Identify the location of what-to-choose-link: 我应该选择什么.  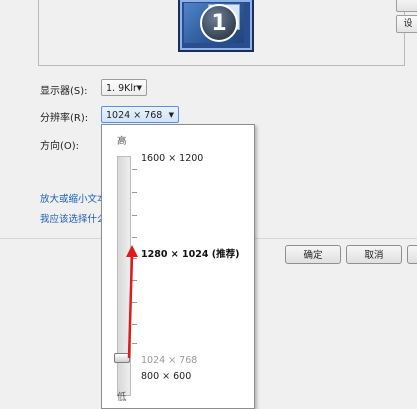
(73, 218).